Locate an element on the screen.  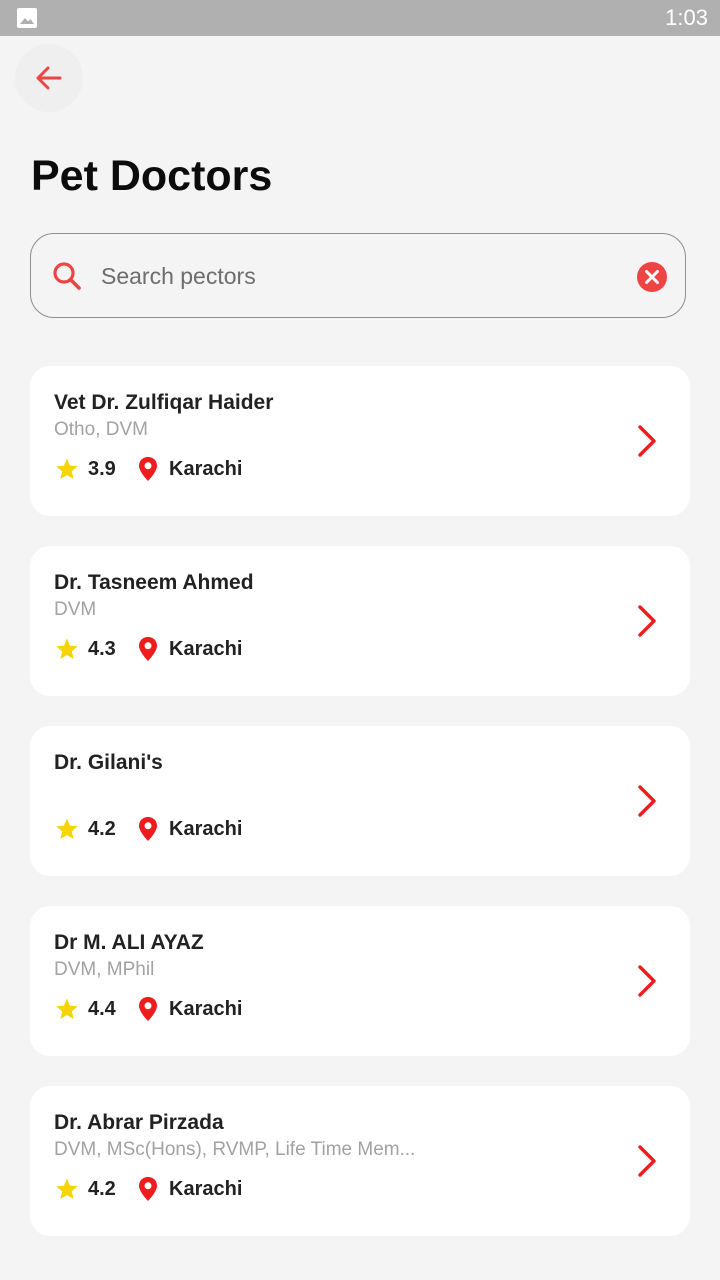
status-time: 1:03 is located at coordinates (686, 17).